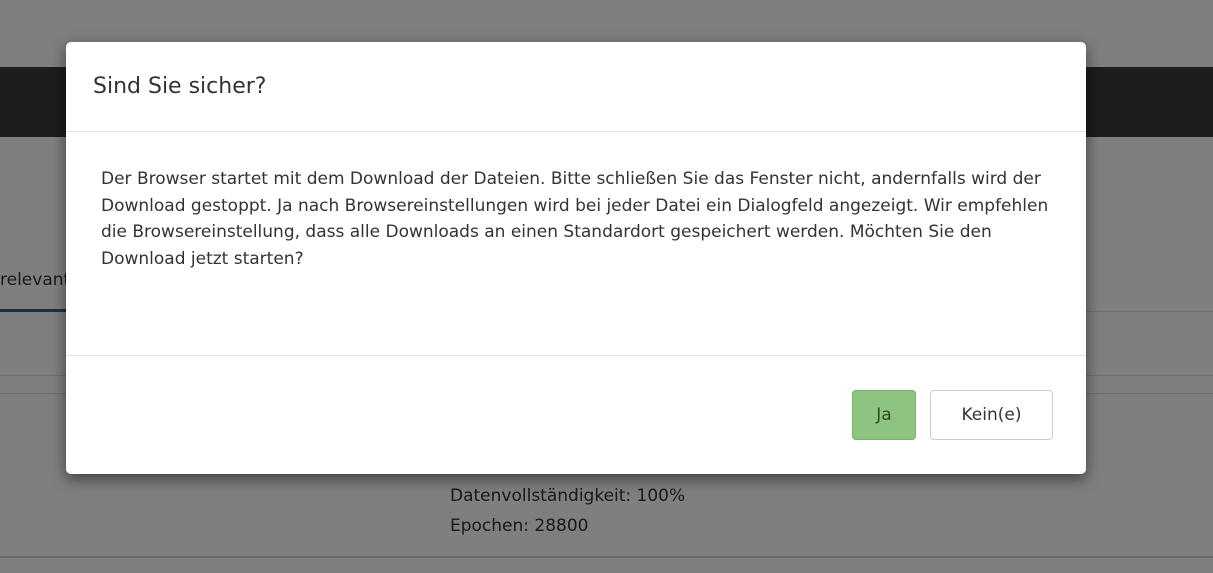  I want to click on no-button: Kein(e), so click(991, 415).